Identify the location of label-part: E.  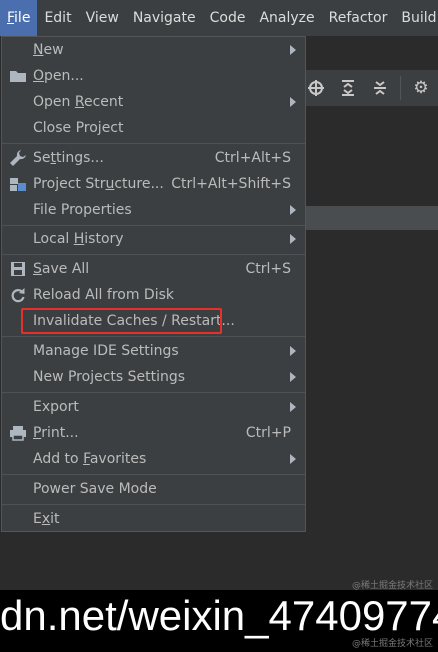
(37, 519).